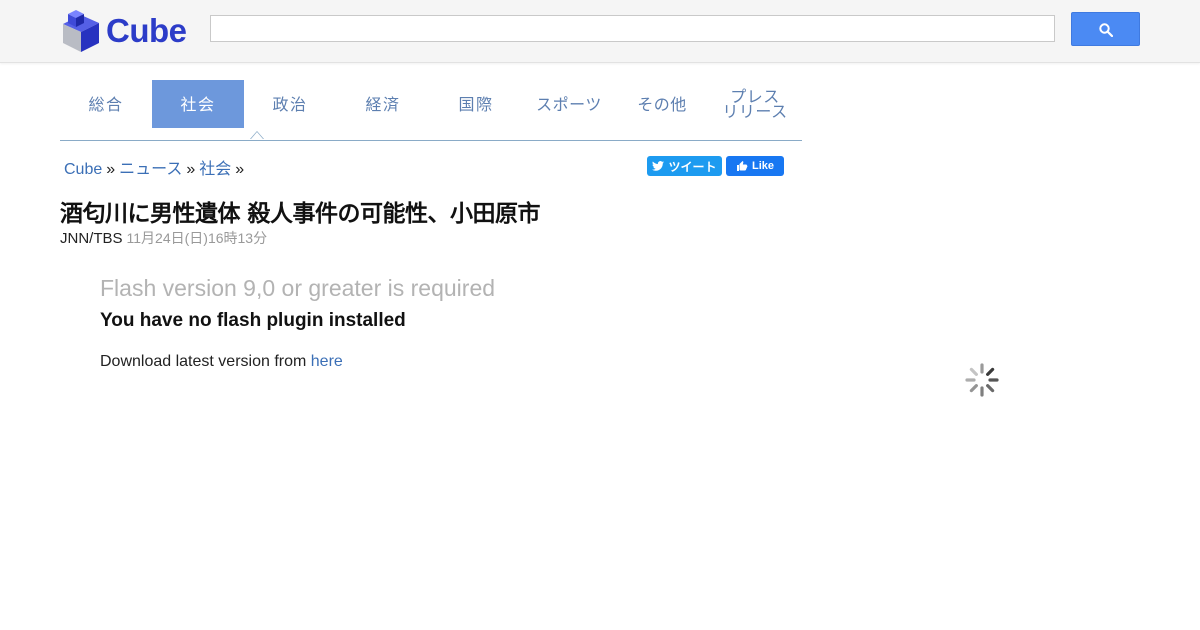 This screenshot has height=630, width=1200. I want to click on article-title: 酒匂川に男性遺体 殺人事件の可能性、小田原市, so click(300, 214).